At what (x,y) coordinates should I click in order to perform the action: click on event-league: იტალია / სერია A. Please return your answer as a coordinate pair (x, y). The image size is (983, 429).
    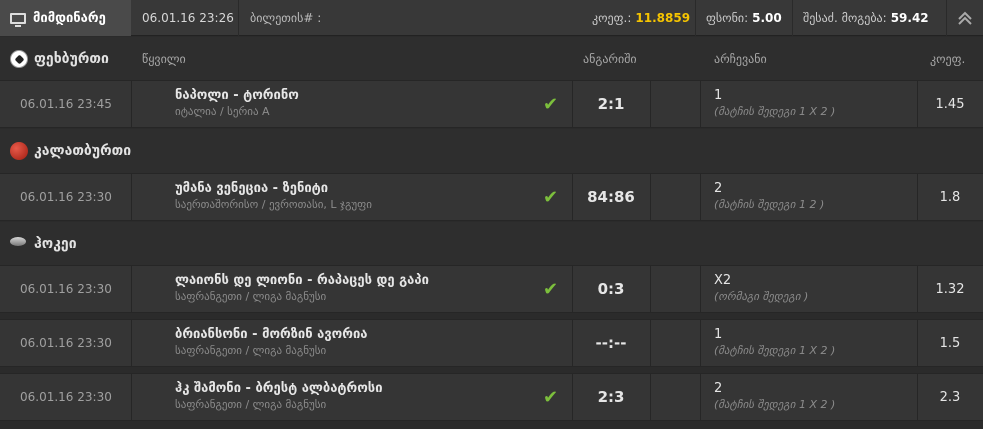
    Looking at the image, I should click on (222, 111).